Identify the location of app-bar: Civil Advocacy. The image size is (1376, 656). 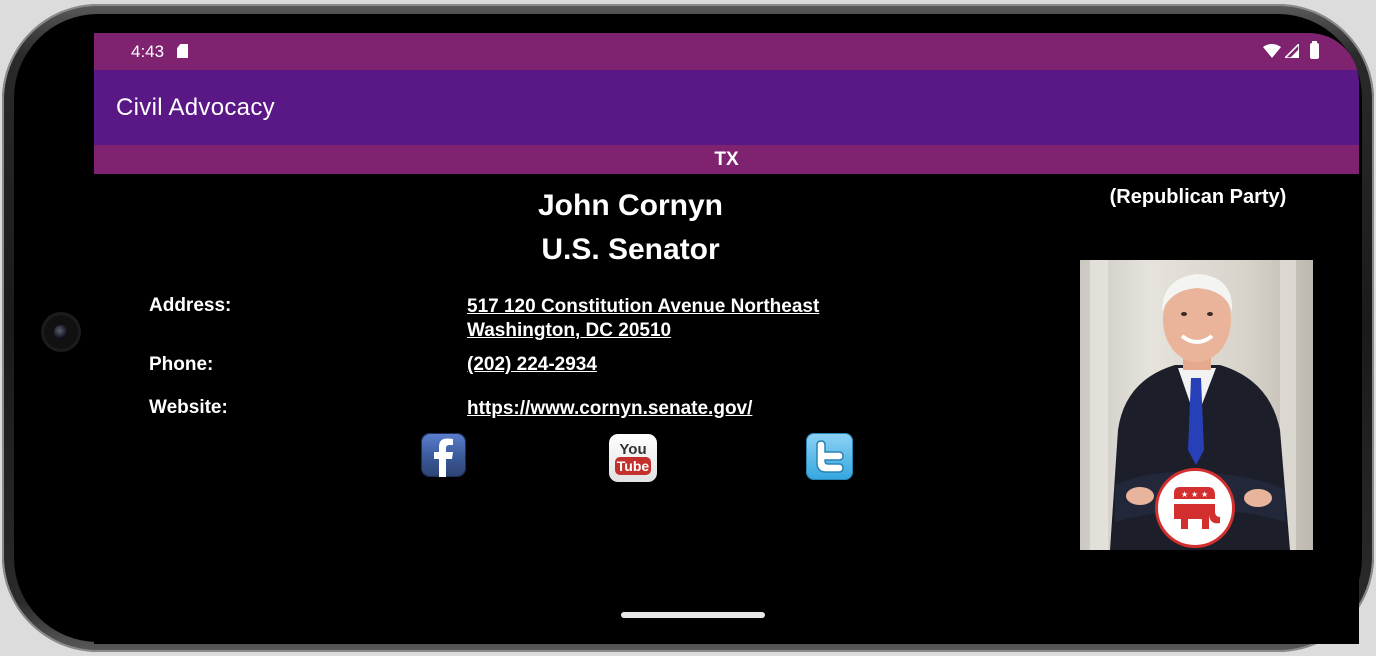
(726, 107).